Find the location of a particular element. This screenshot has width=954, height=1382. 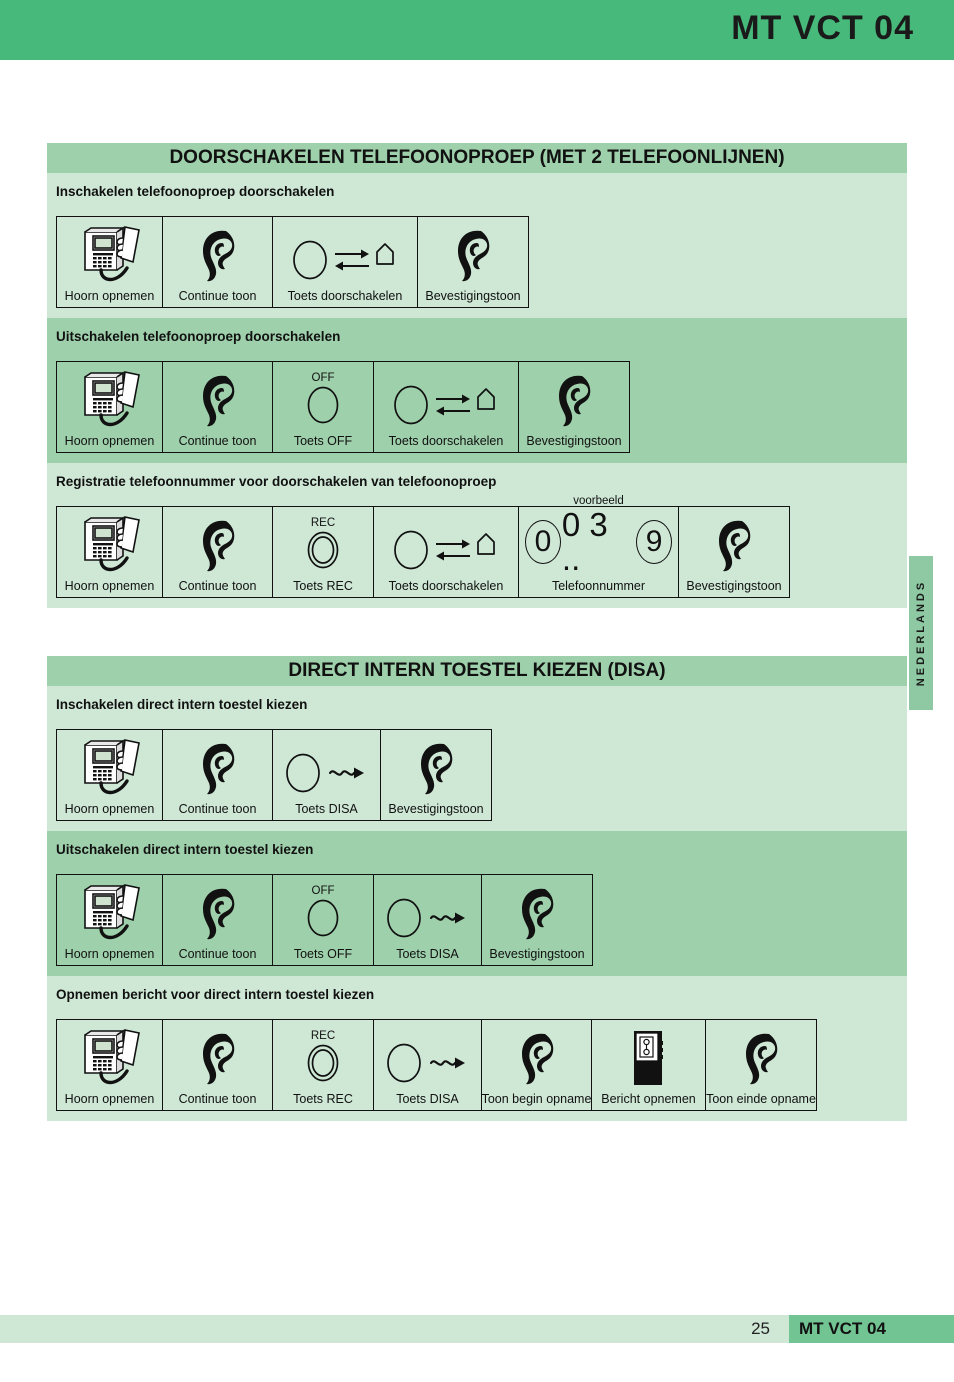

disa-key-icon is located at coordinates (327, 773).